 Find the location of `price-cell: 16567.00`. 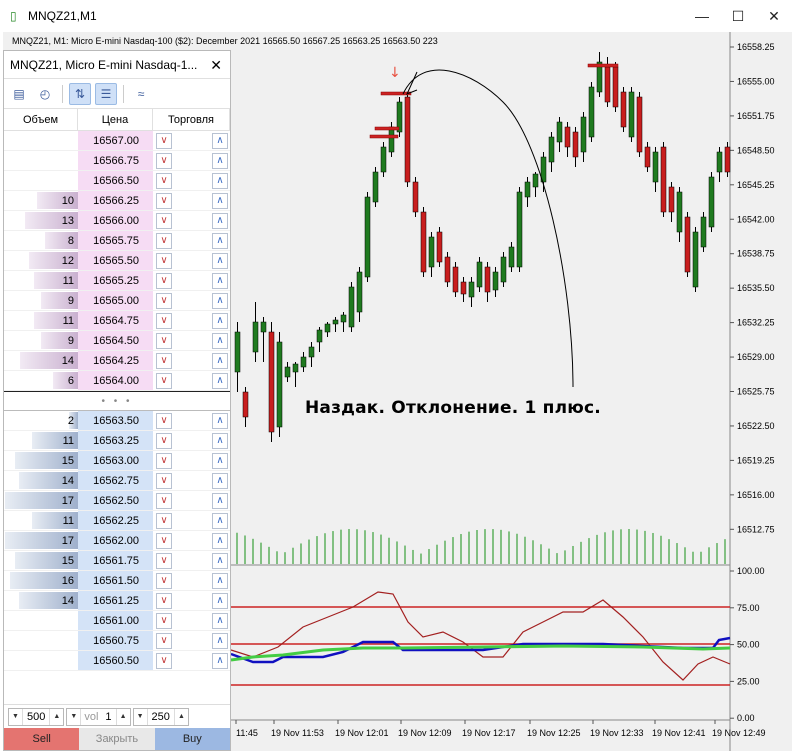

price-cell: 16567.00 is located at coordinates (115, 140).